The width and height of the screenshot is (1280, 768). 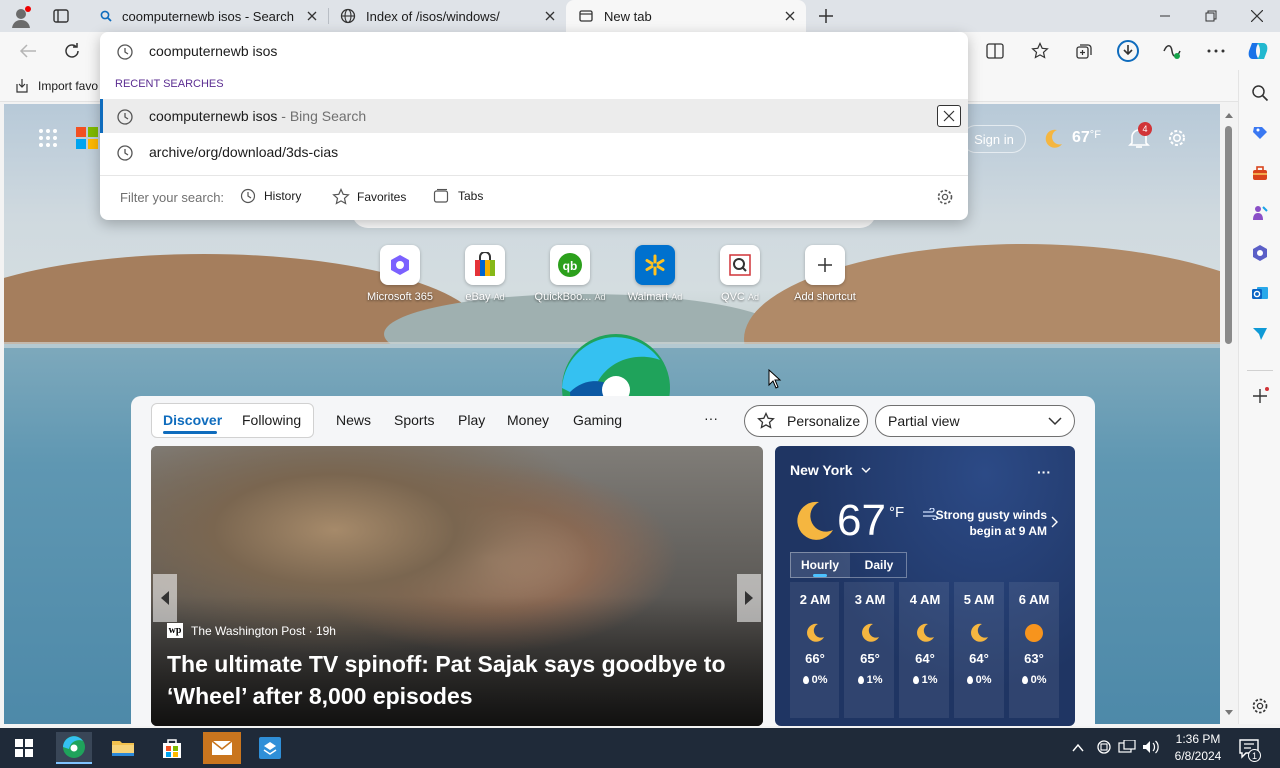 What do you see at coordinates (1128, 51) in the screenshot?
I see `downloads-icon` at bounding box center [1128, 51].